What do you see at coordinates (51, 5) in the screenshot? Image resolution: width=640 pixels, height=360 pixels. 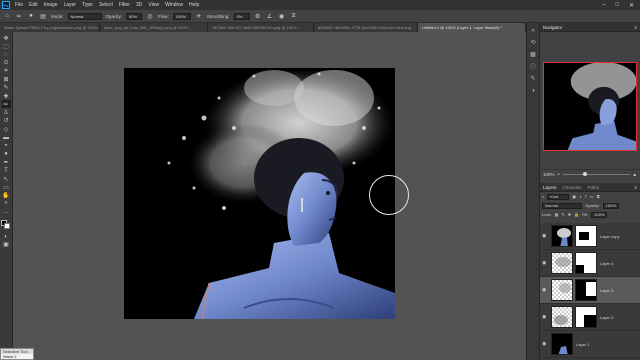 I see `menu-image: Image` at bounding box center [51, 5].